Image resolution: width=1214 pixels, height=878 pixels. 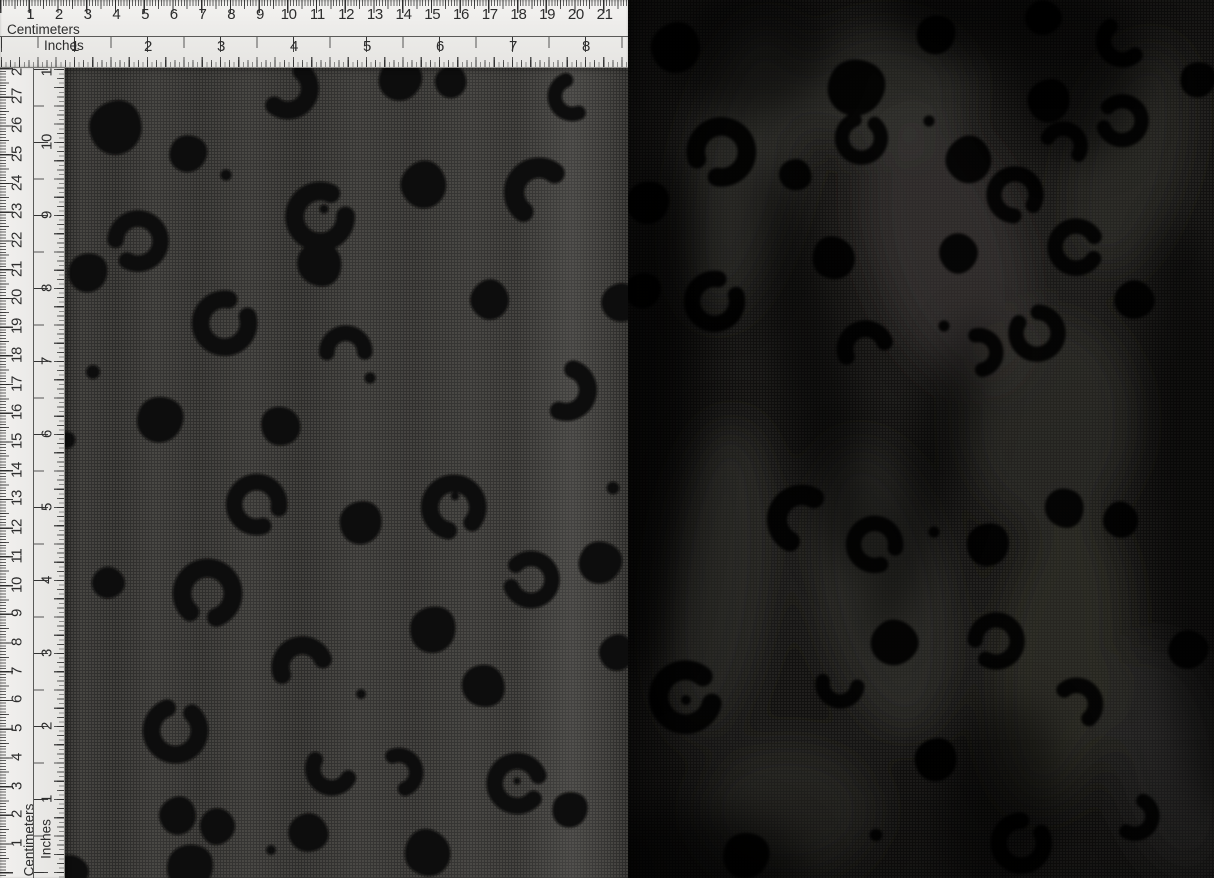 I want to click on left-ruler-cm-number: 25, so click(x=17, y=153).